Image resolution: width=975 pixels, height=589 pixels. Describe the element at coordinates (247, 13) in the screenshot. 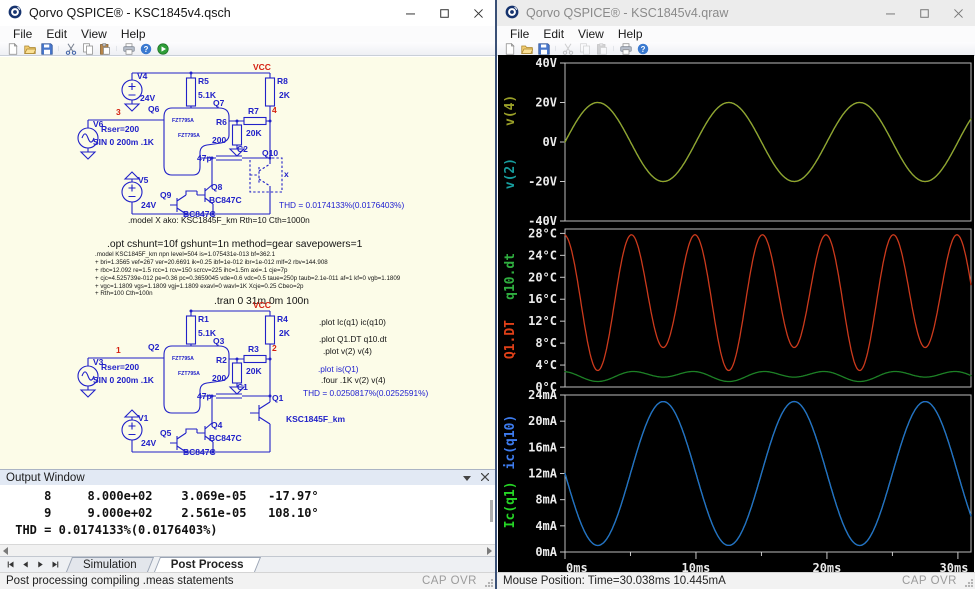

I see `schematic-titlebar: Qorvo QSPICE® - KSC1845v4.qsch` at that location.